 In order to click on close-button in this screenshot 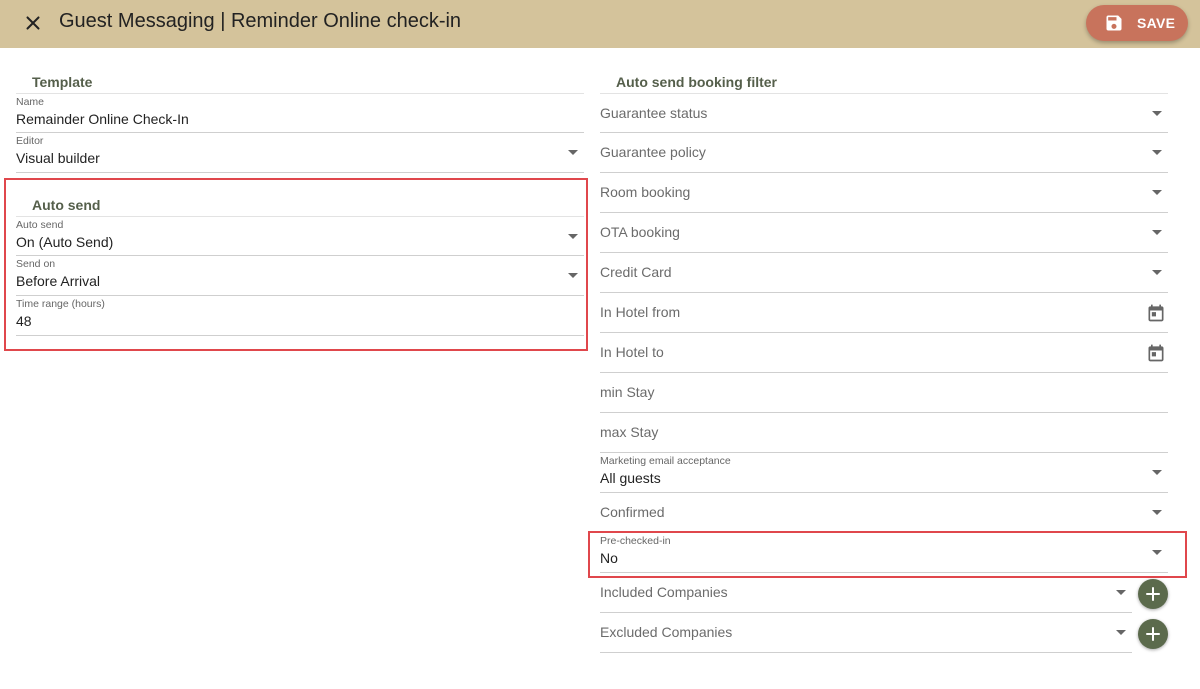, I will do `click(33, 23)`.